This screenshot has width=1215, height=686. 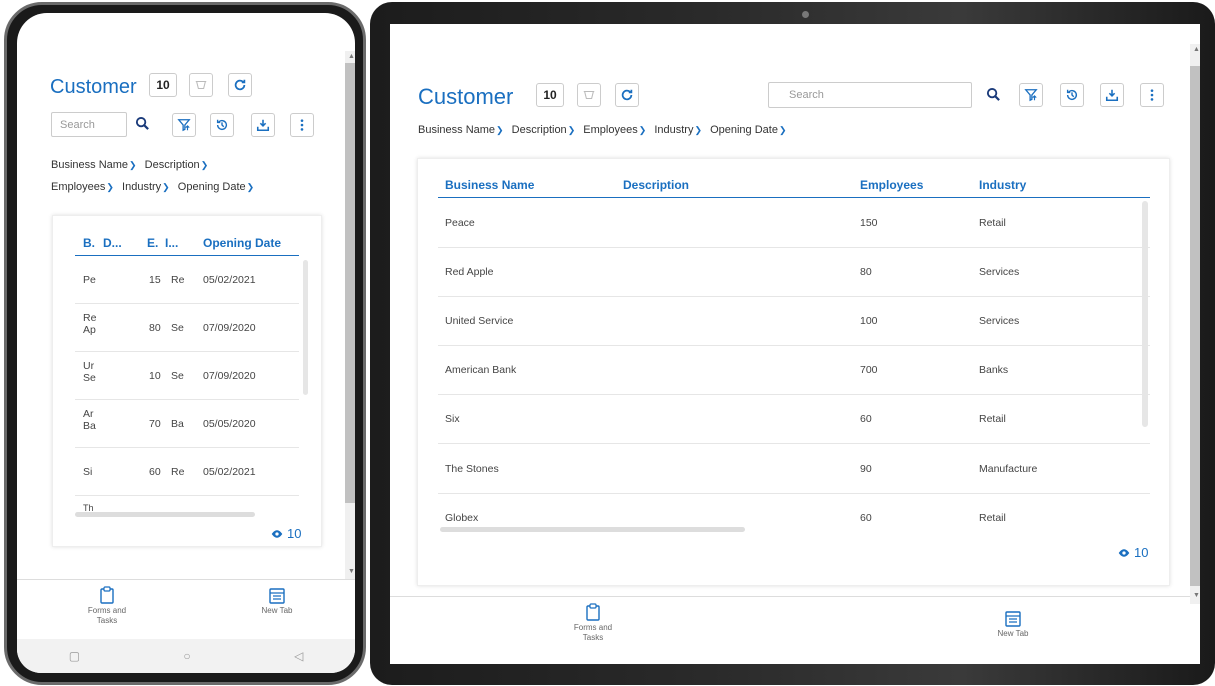 What do you see at coordinates (452, 419) in the screenshot?
I see `cell-business-name: Six` at bounding box center [452, 419].